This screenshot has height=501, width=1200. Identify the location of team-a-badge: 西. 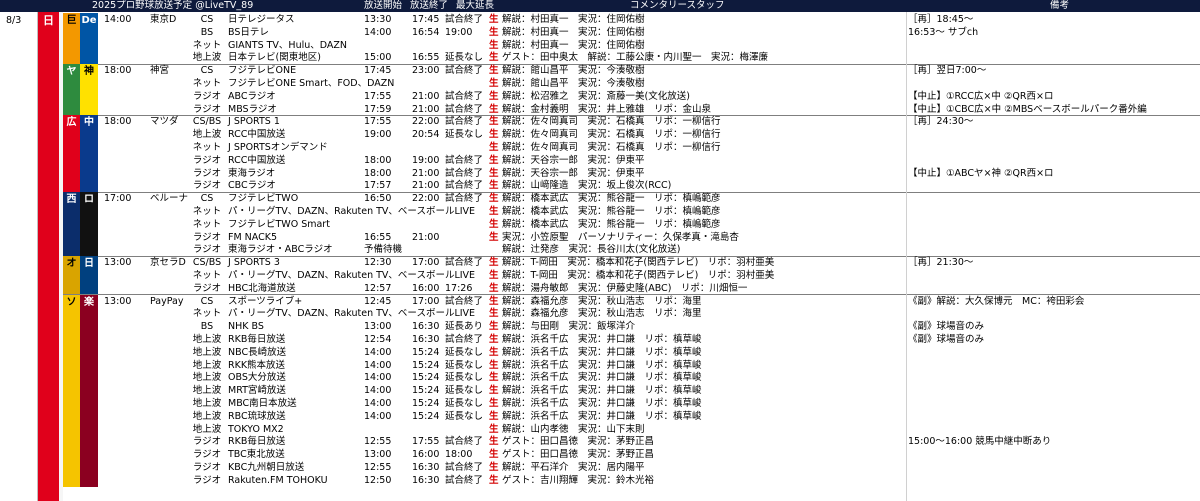
(71, 224).